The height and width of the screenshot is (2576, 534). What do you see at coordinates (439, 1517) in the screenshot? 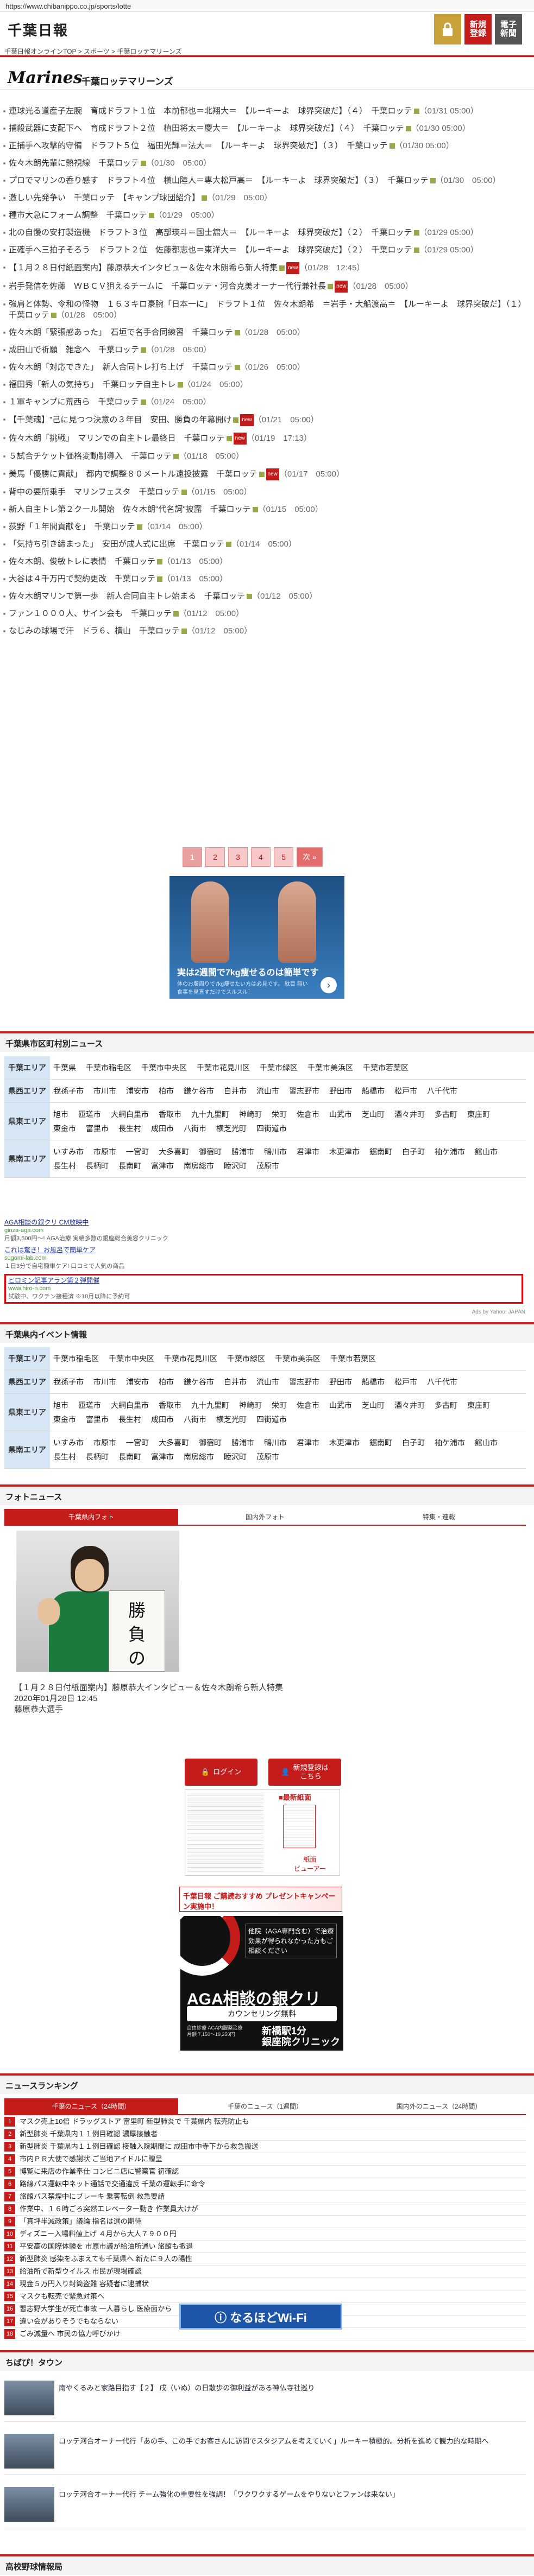
I see `tab-photo: 特集・連載` at bounding box center [439, 1517].